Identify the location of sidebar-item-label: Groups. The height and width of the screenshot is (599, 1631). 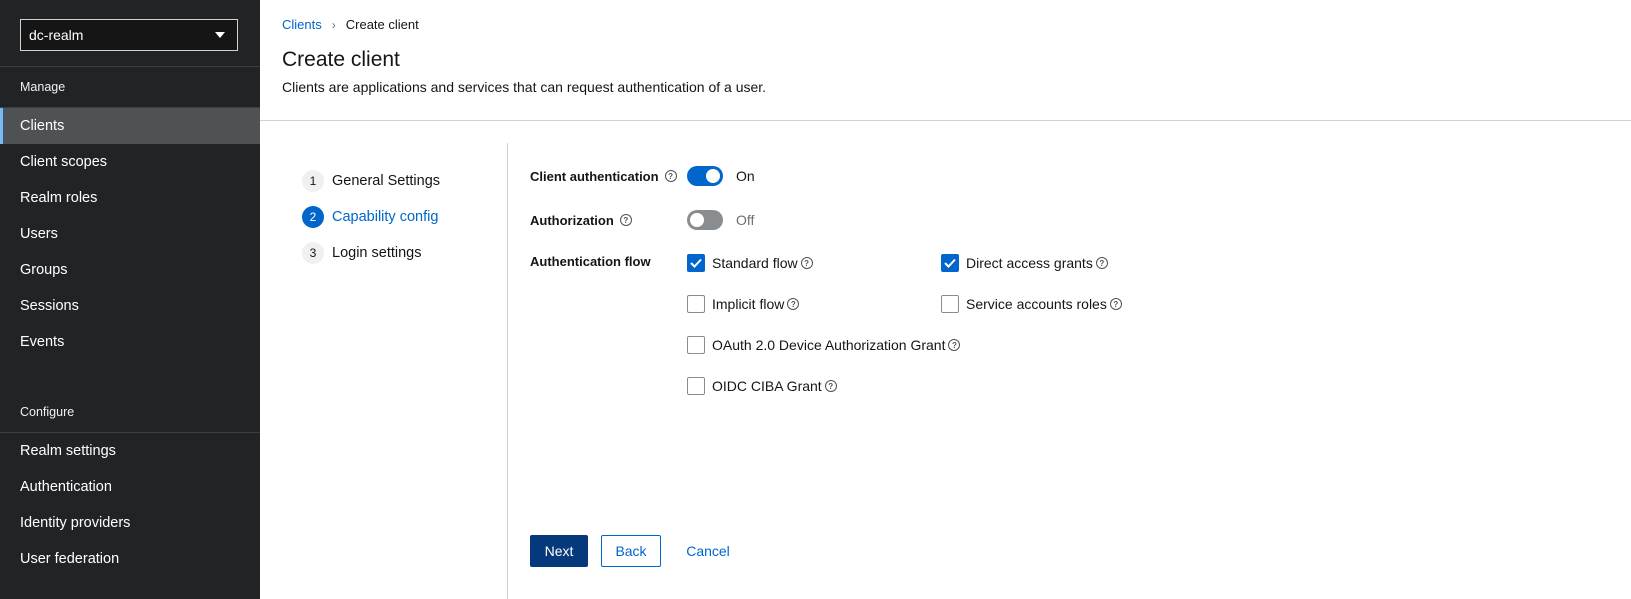
(44, 270).